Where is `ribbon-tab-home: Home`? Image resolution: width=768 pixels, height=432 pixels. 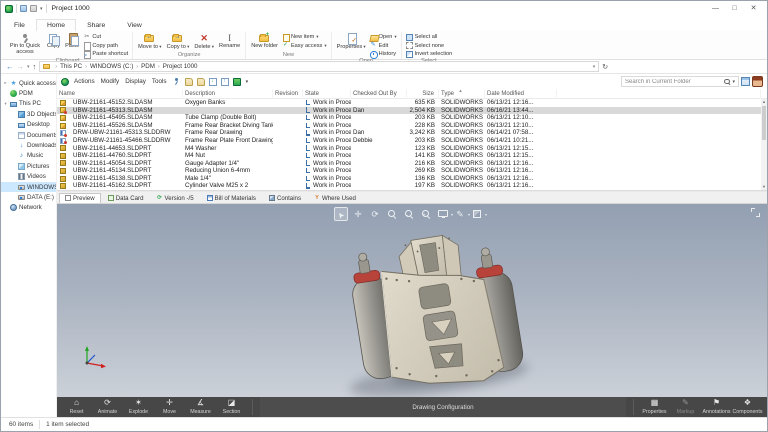
ribbon-tab-home: Home is located at coordinates (56, 25).